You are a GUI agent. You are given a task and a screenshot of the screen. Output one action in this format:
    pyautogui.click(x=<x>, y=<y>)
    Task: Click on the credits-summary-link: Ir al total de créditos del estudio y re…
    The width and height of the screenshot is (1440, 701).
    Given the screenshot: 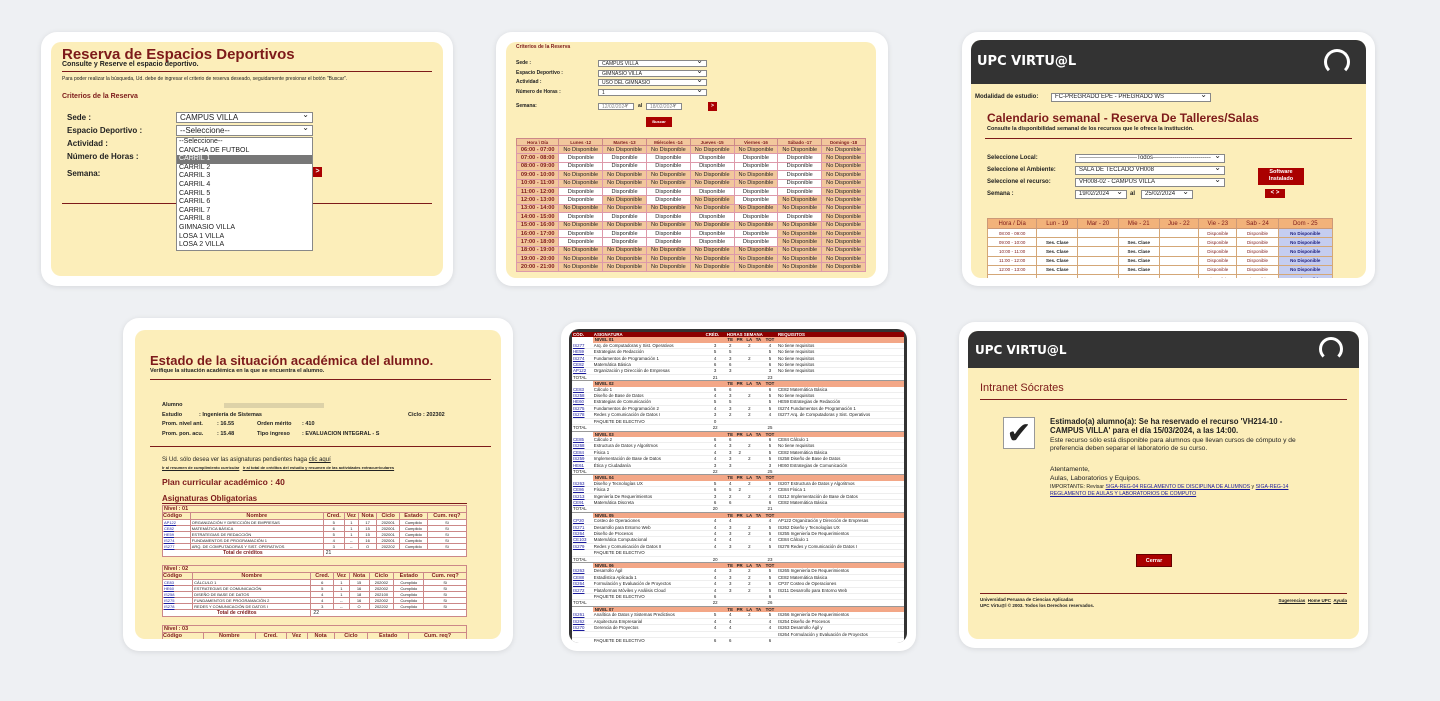 What is the action you would take?
    pyautogui.click(x=318, y=467)
    